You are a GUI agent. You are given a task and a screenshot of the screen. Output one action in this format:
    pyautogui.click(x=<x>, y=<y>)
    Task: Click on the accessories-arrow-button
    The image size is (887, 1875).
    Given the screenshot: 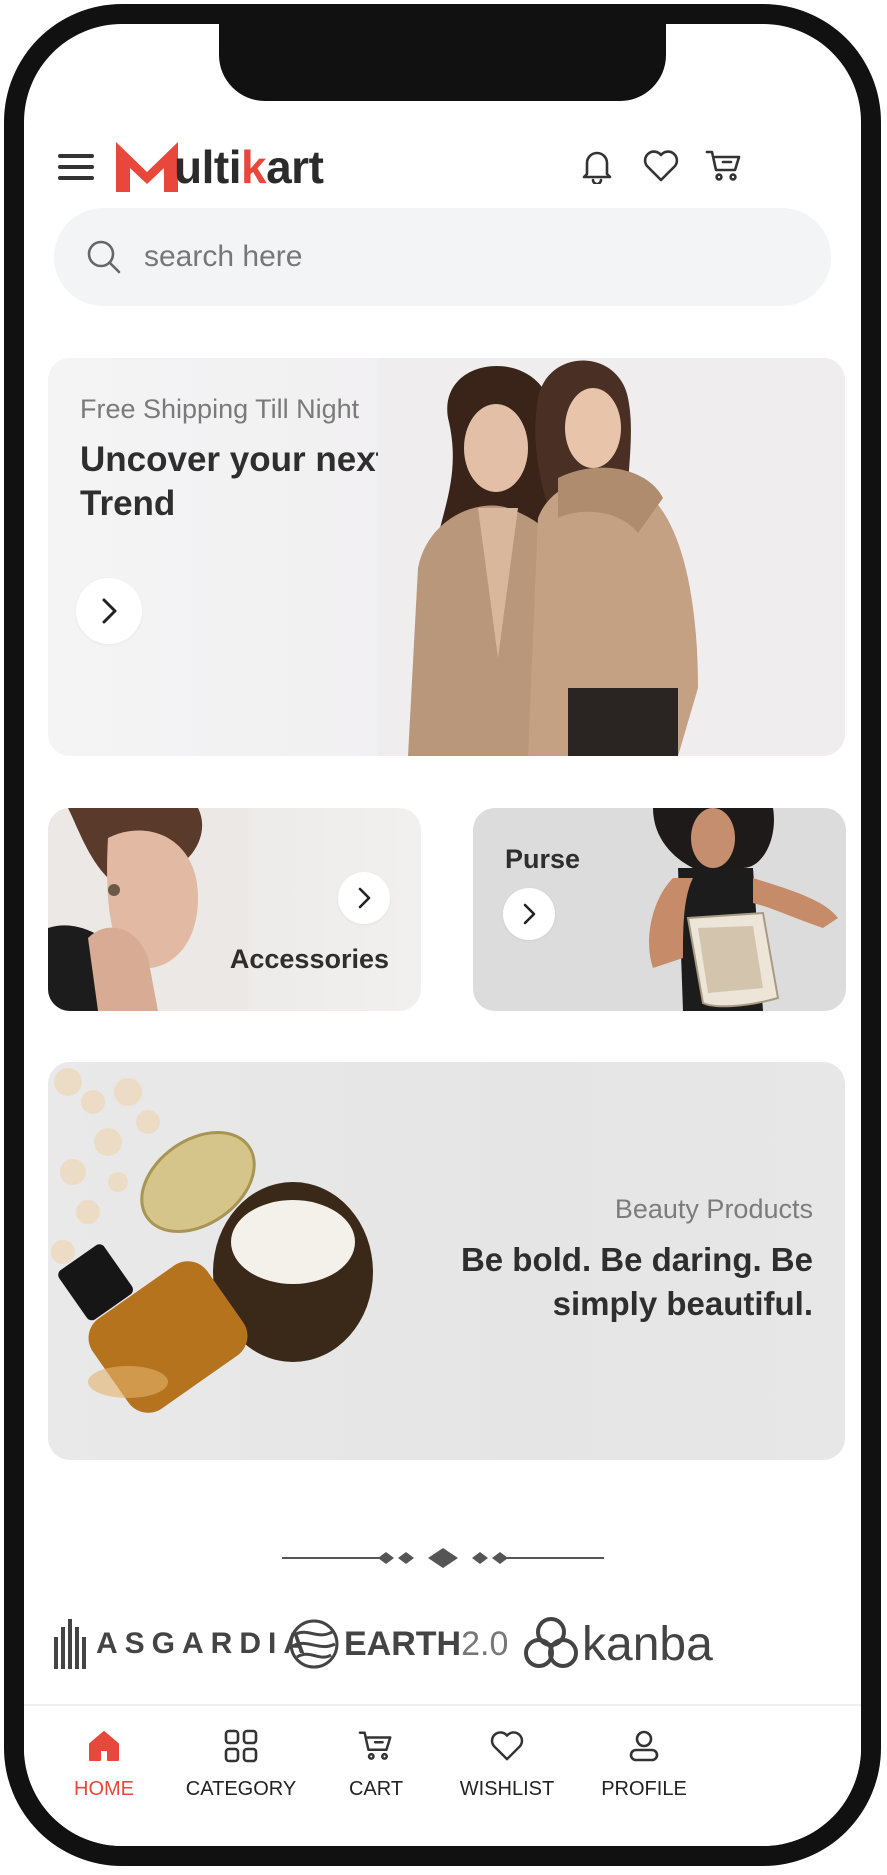 What is the action you would take?
    pyautogui.click(x=364, y=898)
    